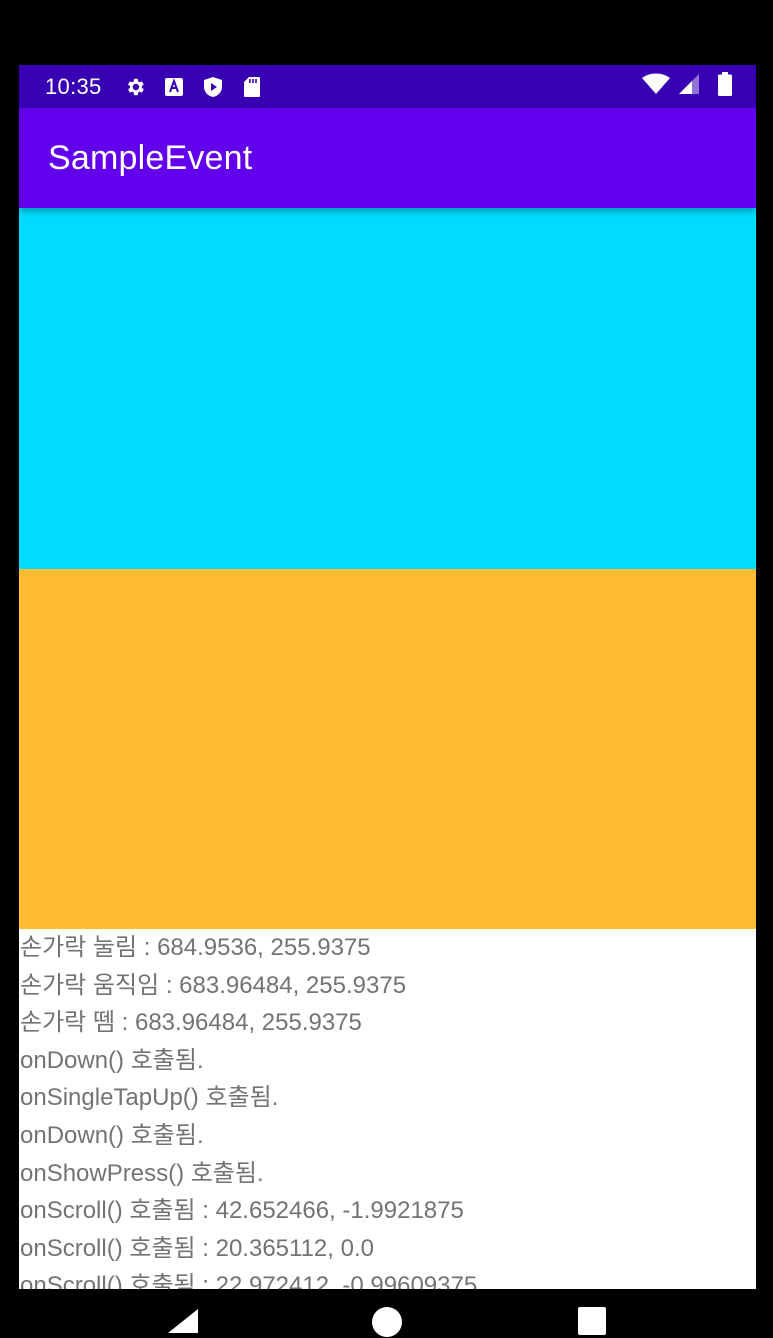 The height and width of the screenshot is (1338, 773). Describe the element at coordinates (183, 1323) in the screenshot. I see `back-icon` at that location.